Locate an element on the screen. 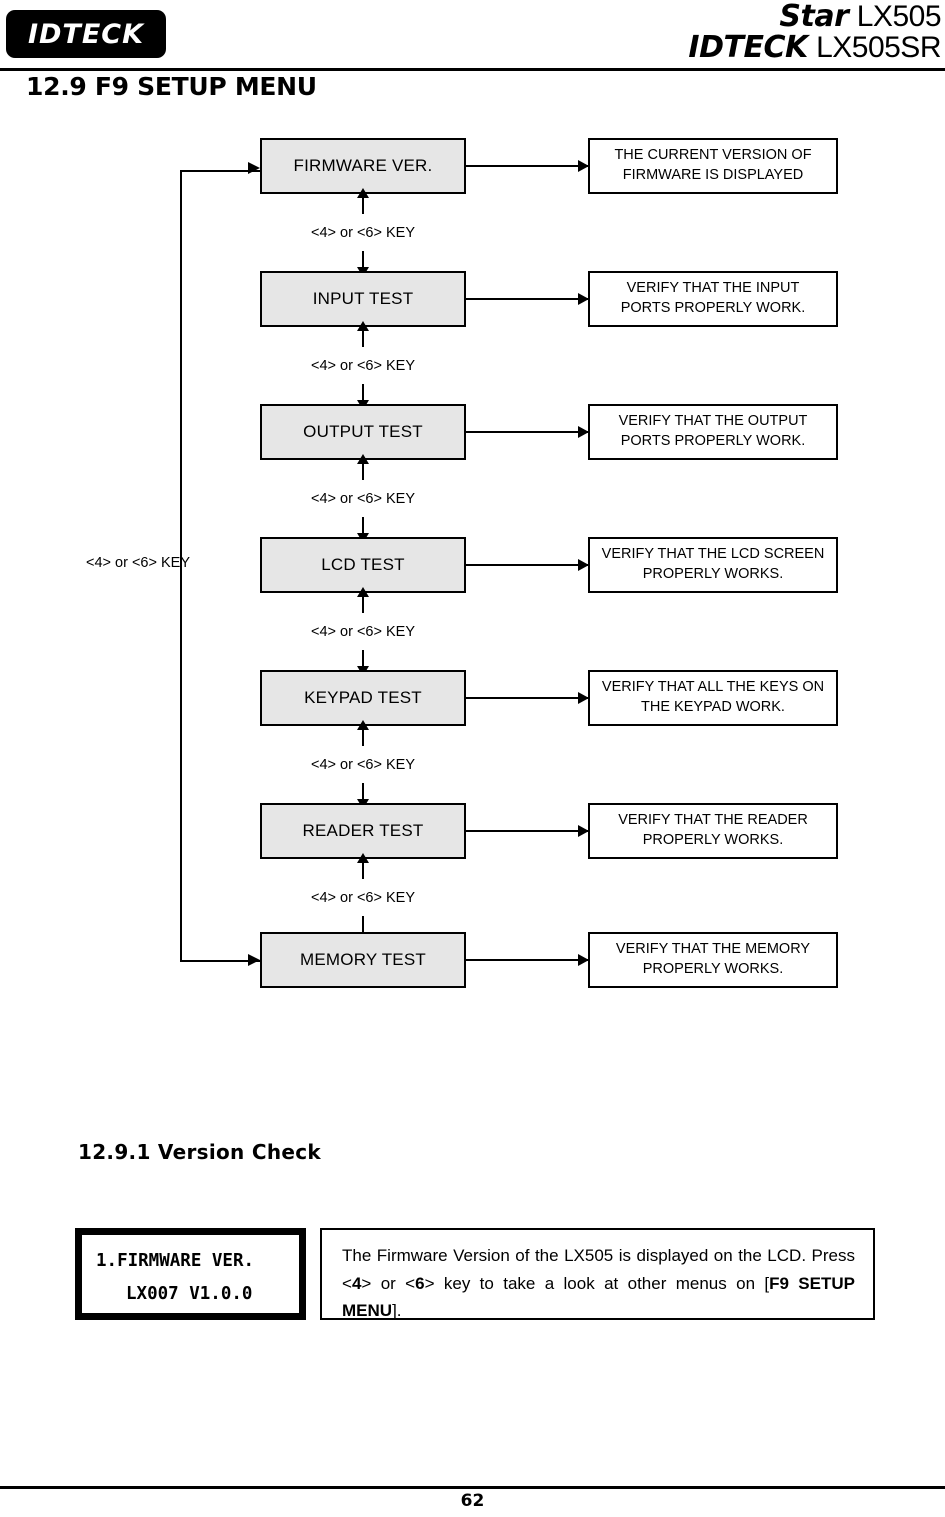 The width and height of the screenshot is (945, 1517). menu-box-firmware-ver: FIRMWARE VER. is located at coordinates (363, 166).